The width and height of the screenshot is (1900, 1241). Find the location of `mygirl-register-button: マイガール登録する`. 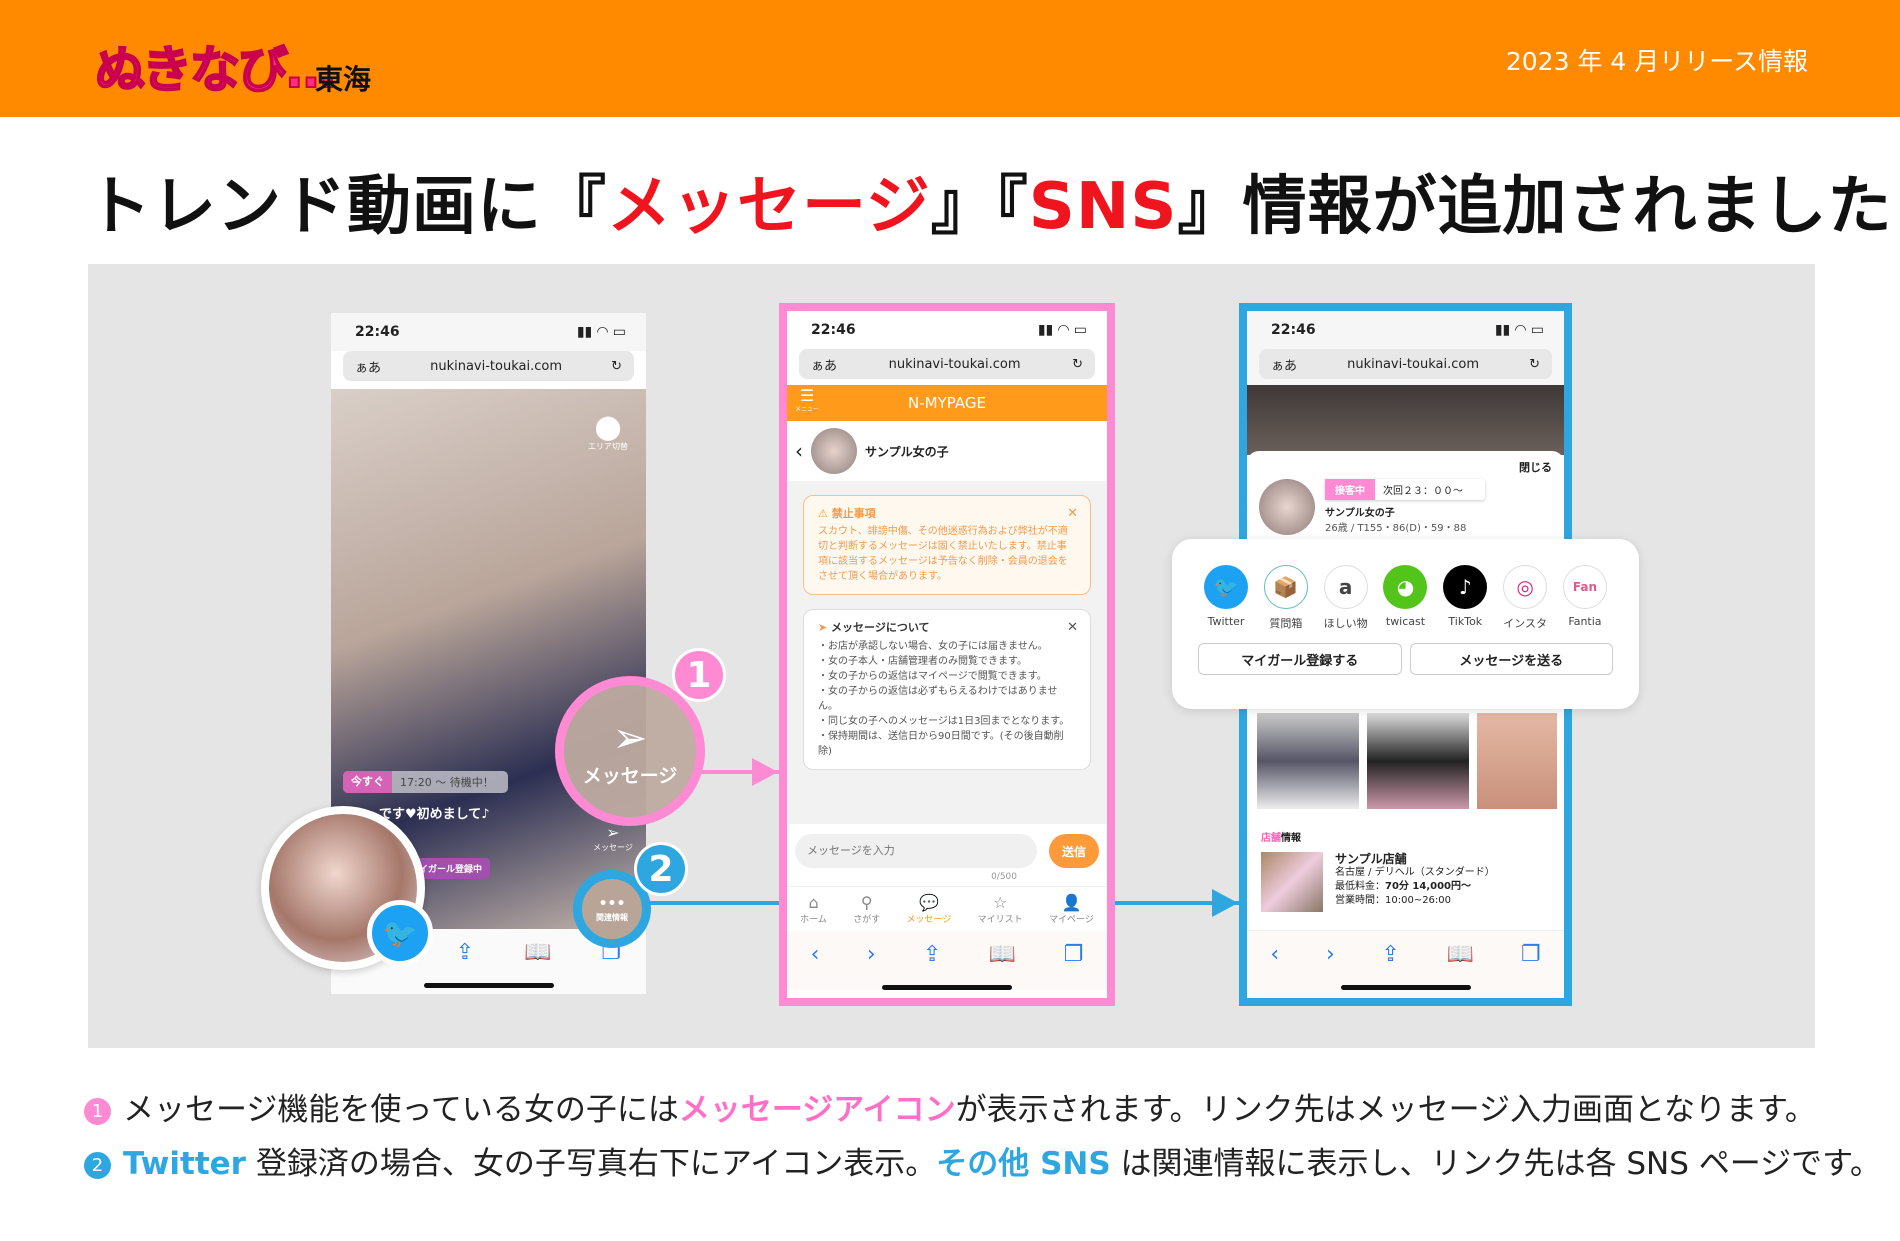

mygirl-register-button: マイガール登録する is located at coordinates (1300, 659).